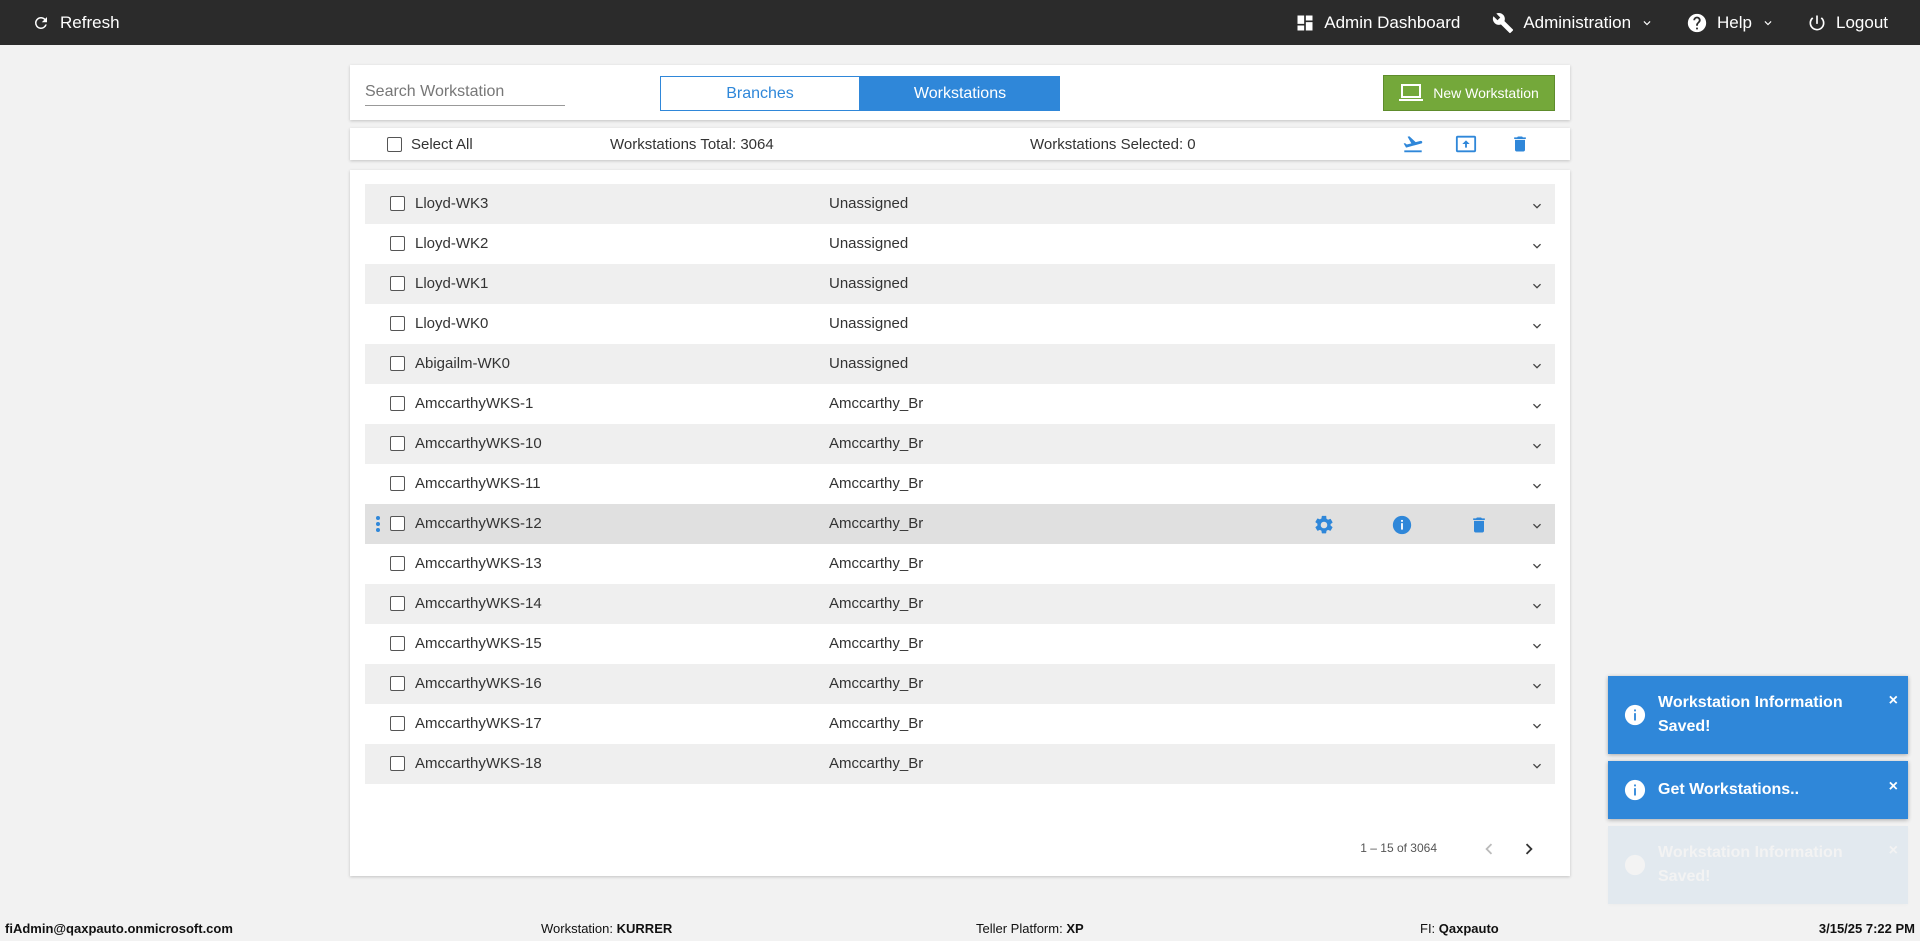  Describe the element at coordinates (1469, 93) in the screenshot. I see `new-workstation-button: New Workstation` at that location.